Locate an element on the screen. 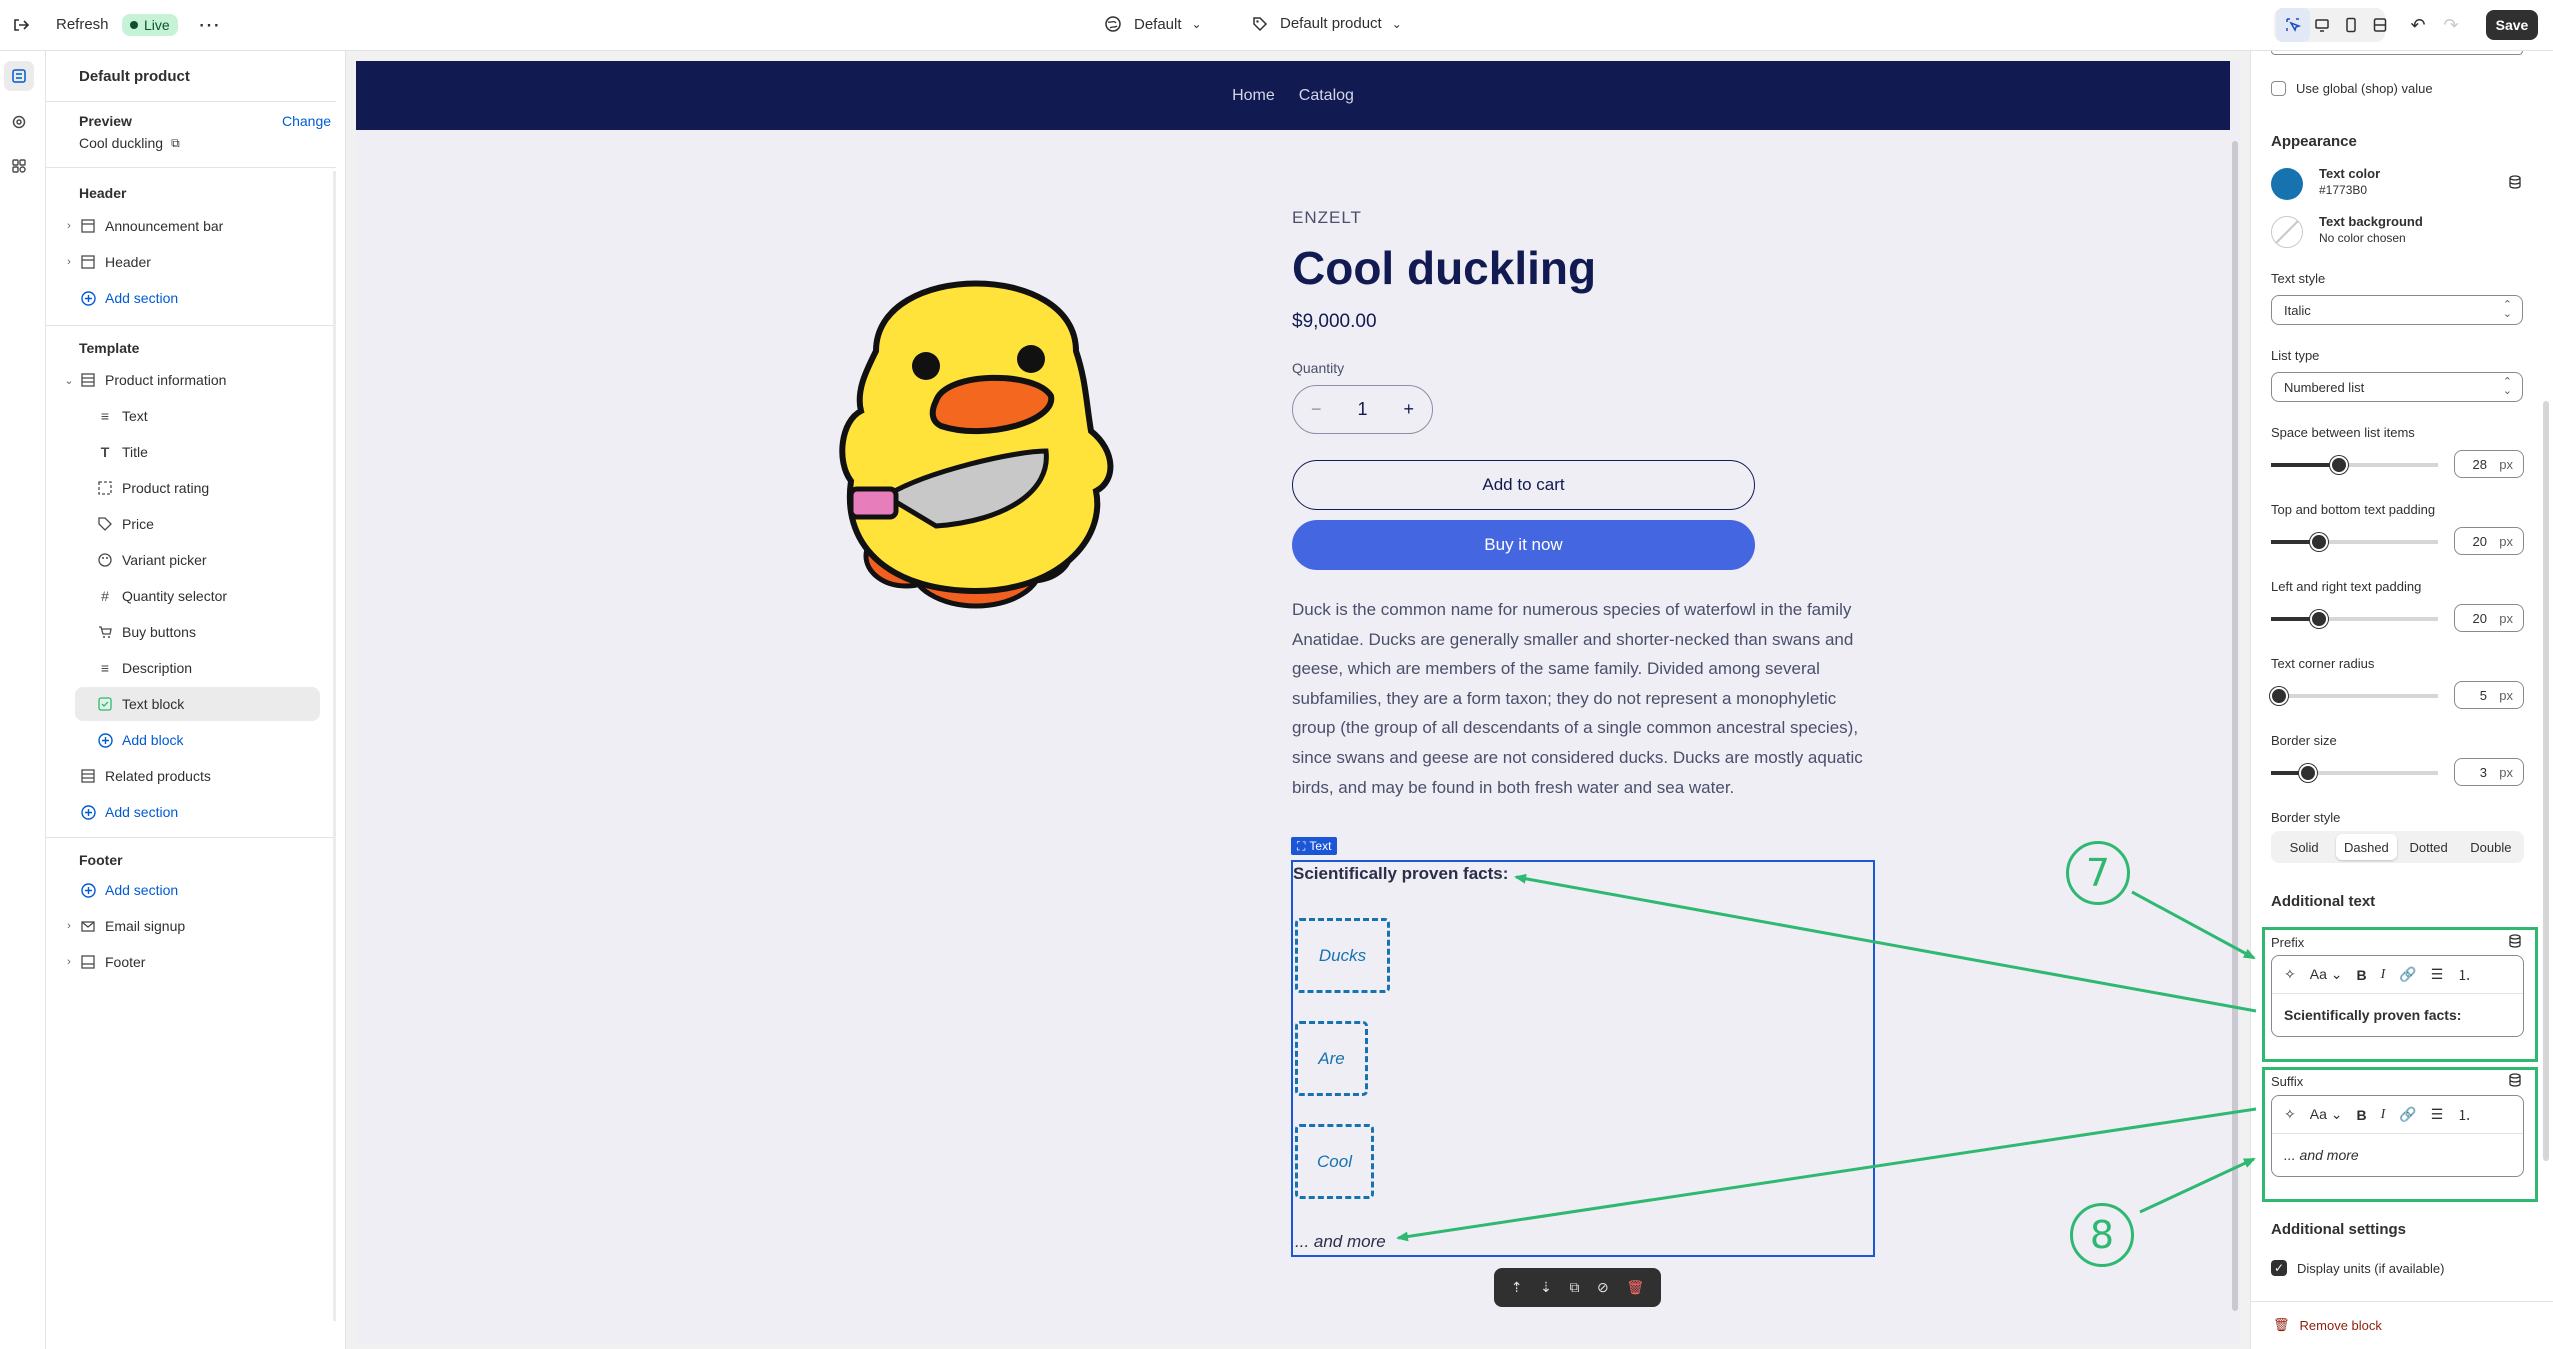 This screenshot has height=1349, width=2553. section-related-products: Related products is located at coordinates (191, 776).